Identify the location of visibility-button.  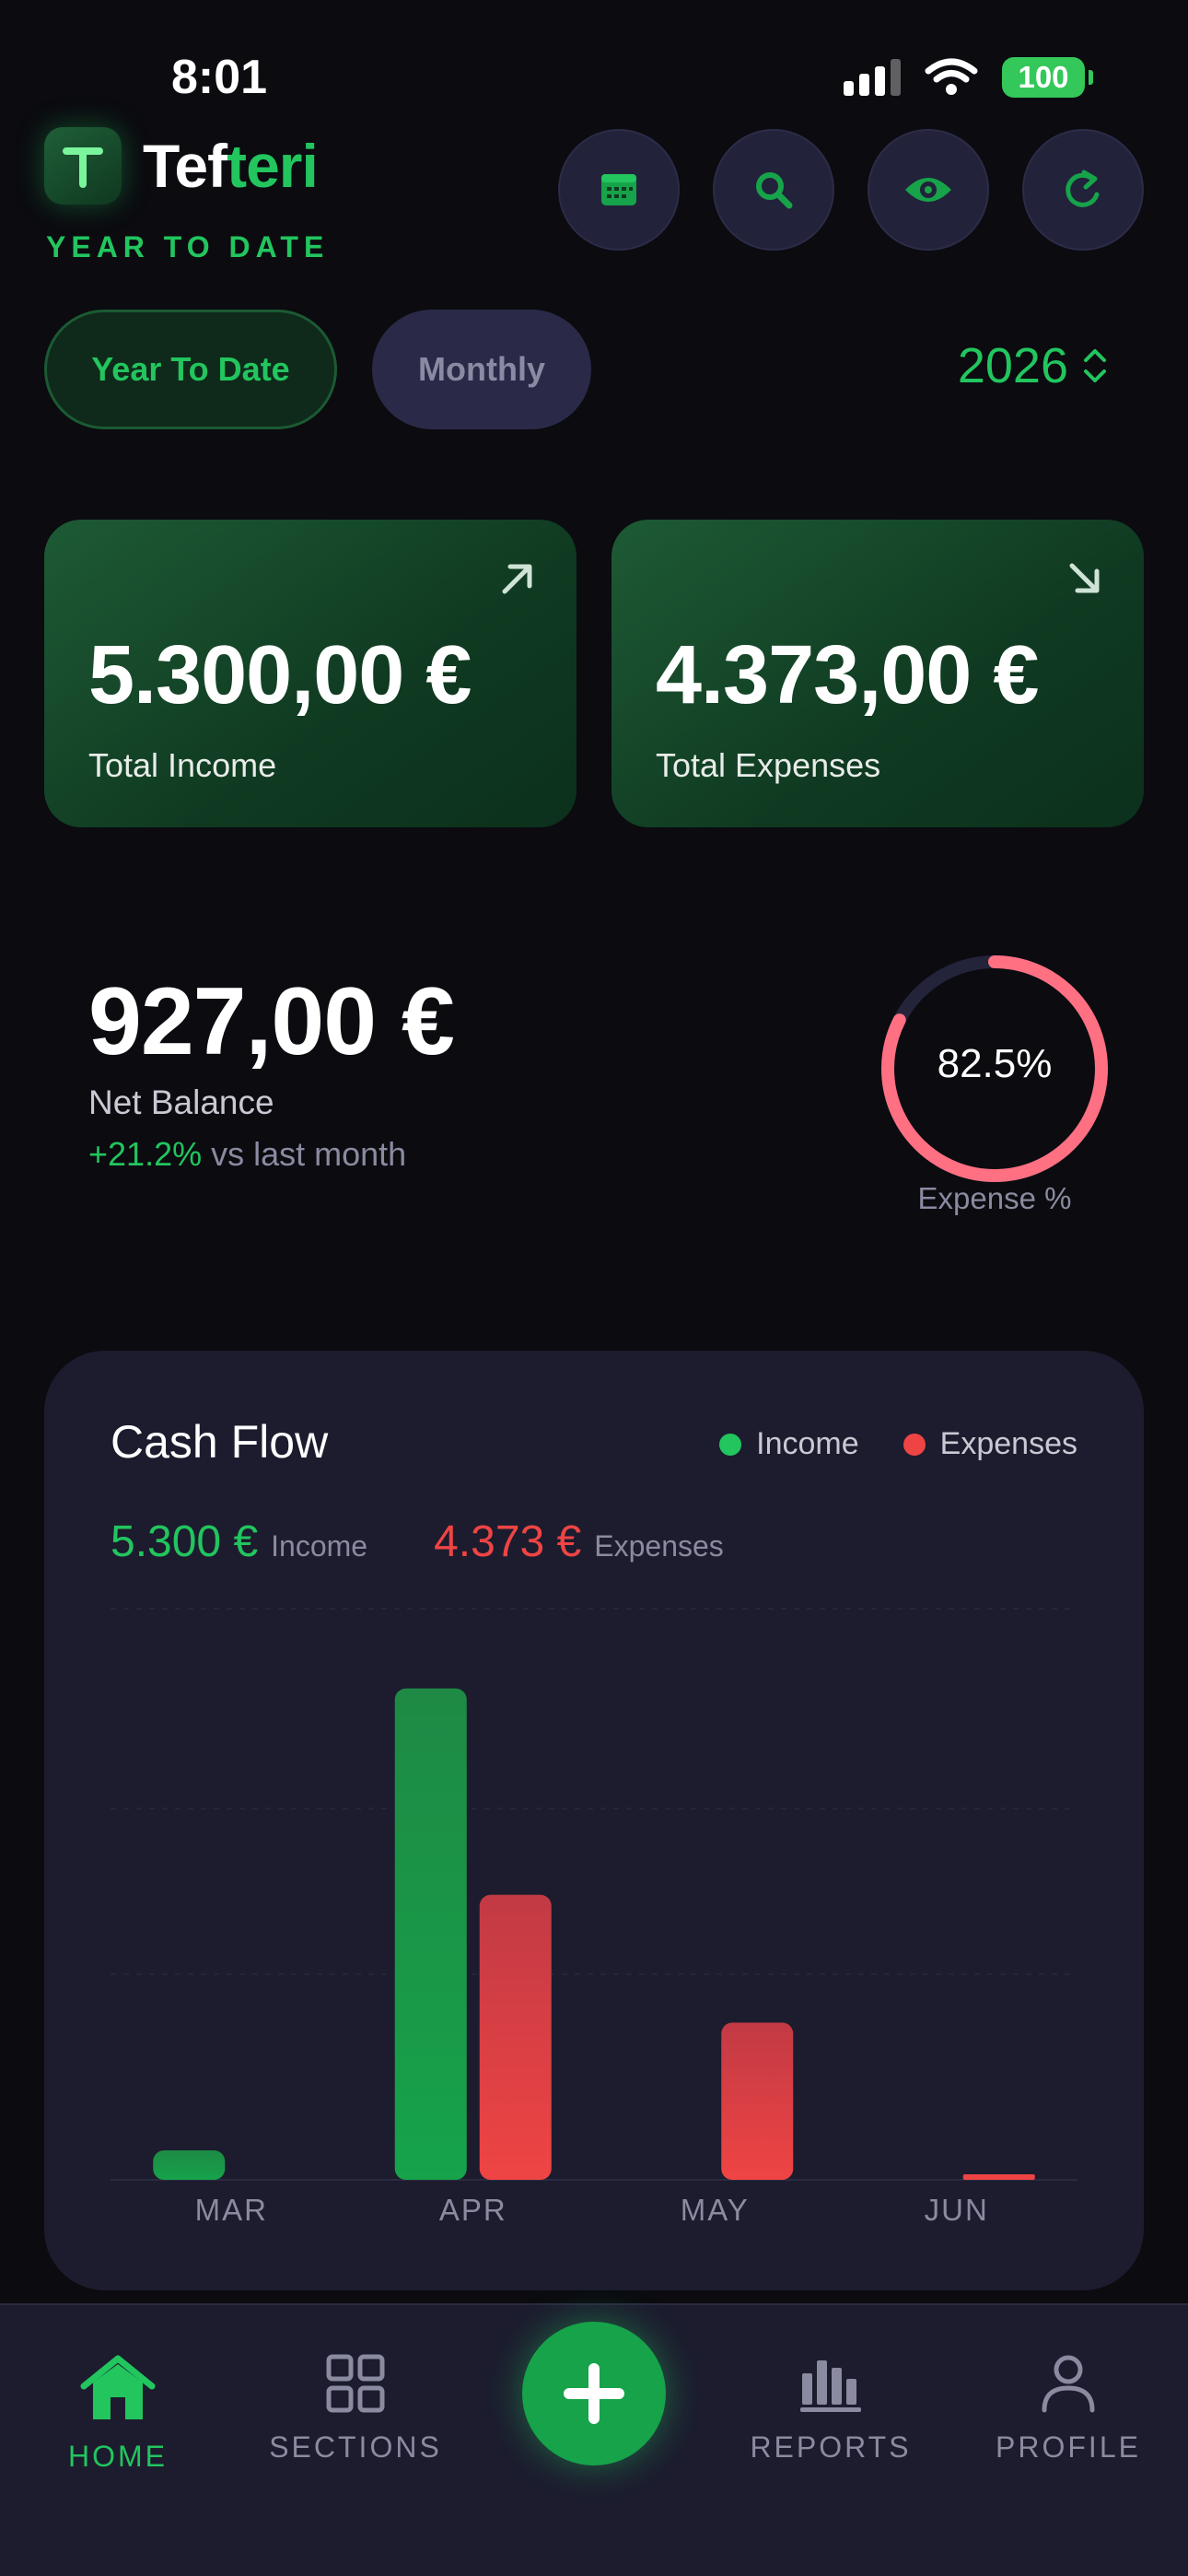
(928, 190).